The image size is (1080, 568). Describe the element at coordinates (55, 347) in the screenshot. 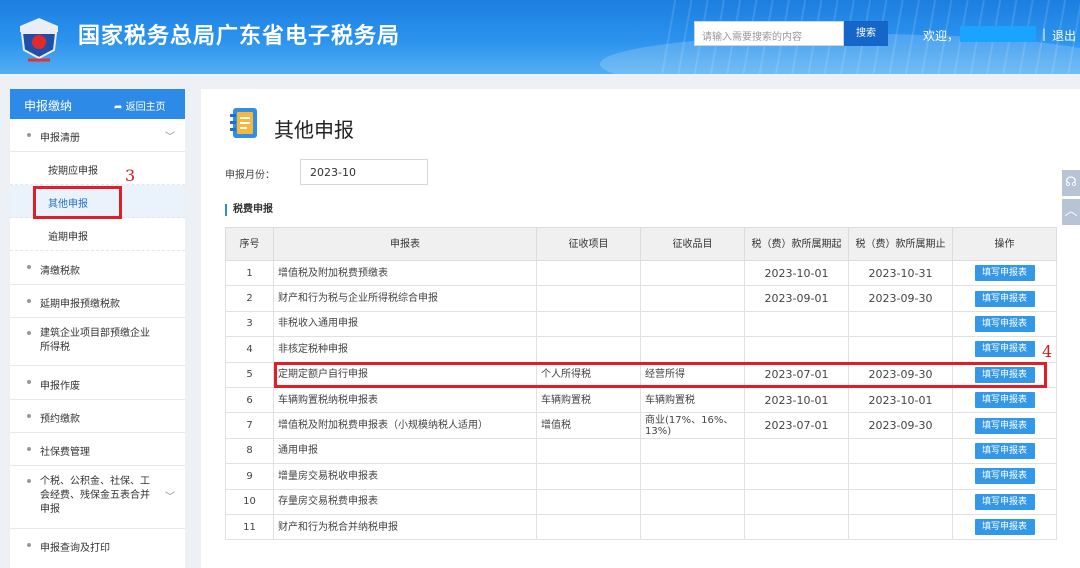

I see `label-line: 所得税` at that location.